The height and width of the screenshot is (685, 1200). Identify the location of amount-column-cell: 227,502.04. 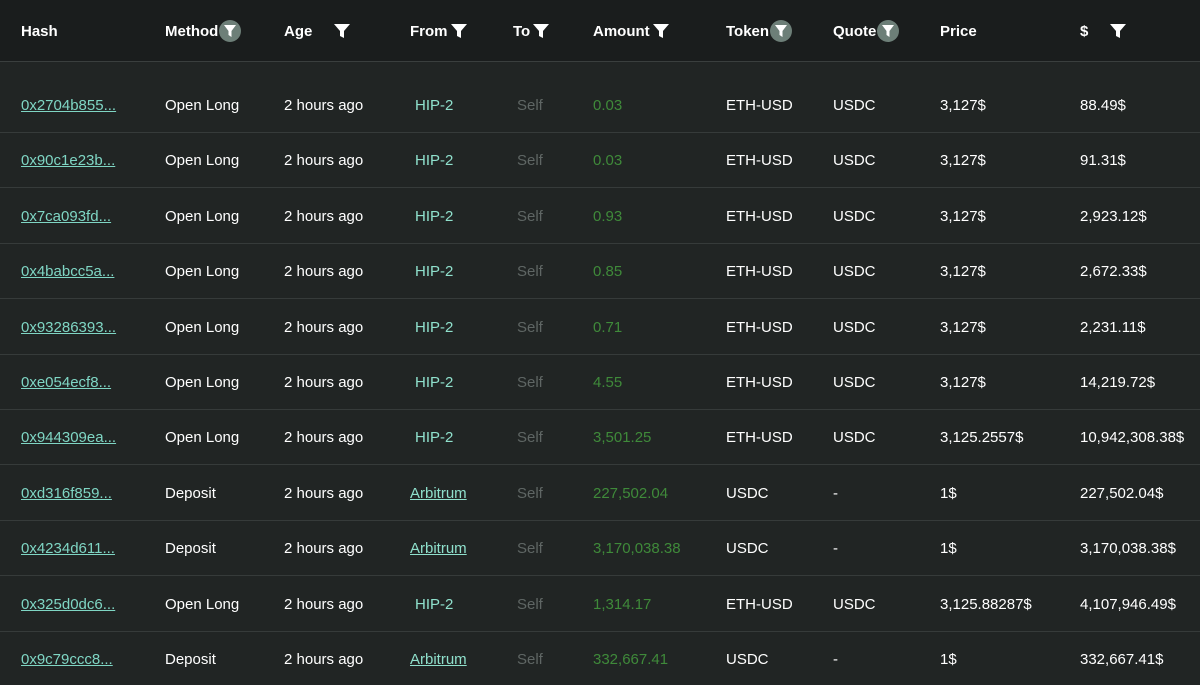
(630, 493).